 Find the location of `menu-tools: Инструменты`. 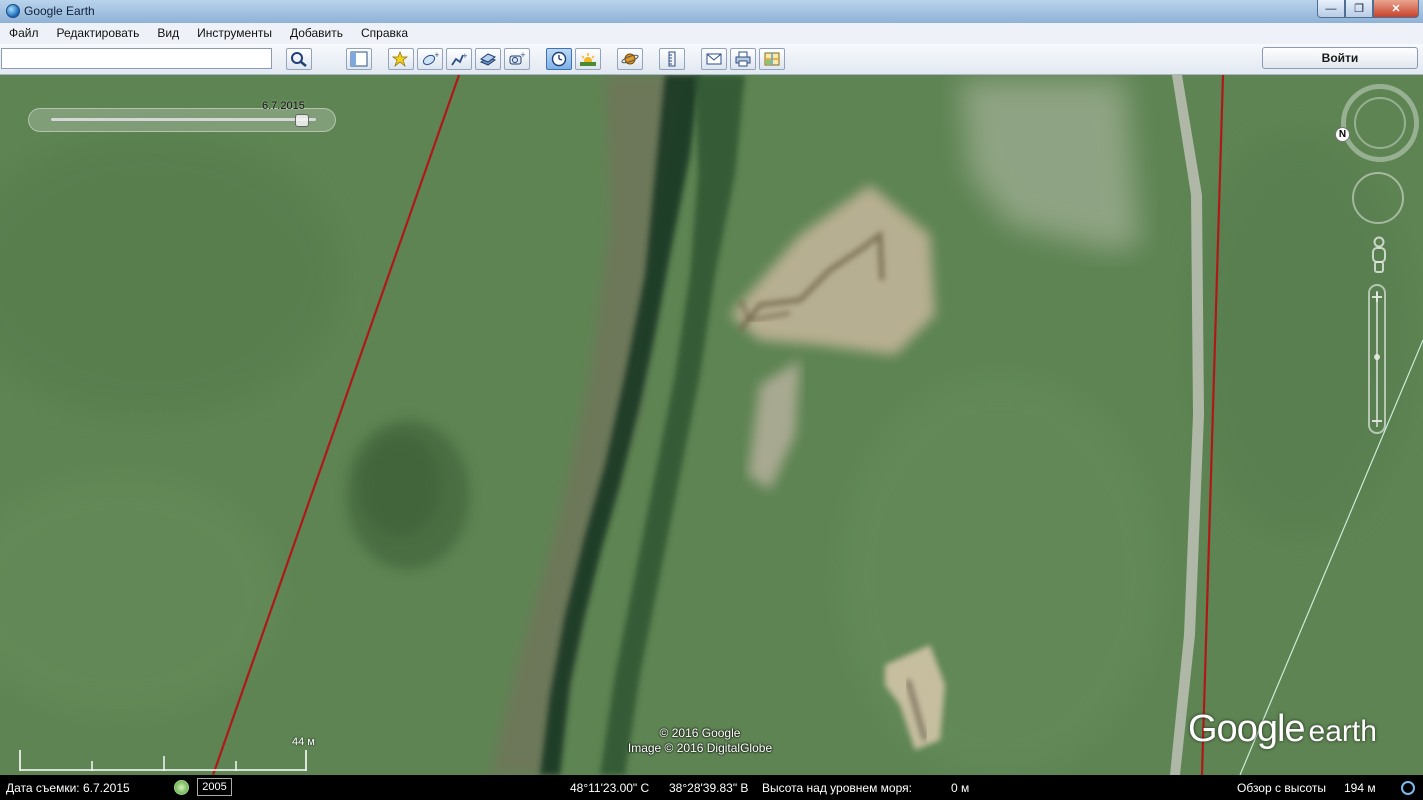

menu-tools: Инструменты is located at coordinates (234, 33).